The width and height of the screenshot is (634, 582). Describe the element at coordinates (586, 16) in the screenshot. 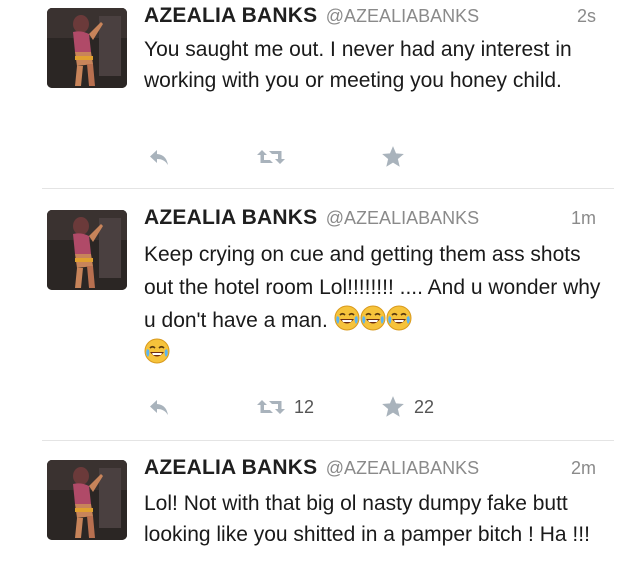

I see `timestamp: 2s` at that location.